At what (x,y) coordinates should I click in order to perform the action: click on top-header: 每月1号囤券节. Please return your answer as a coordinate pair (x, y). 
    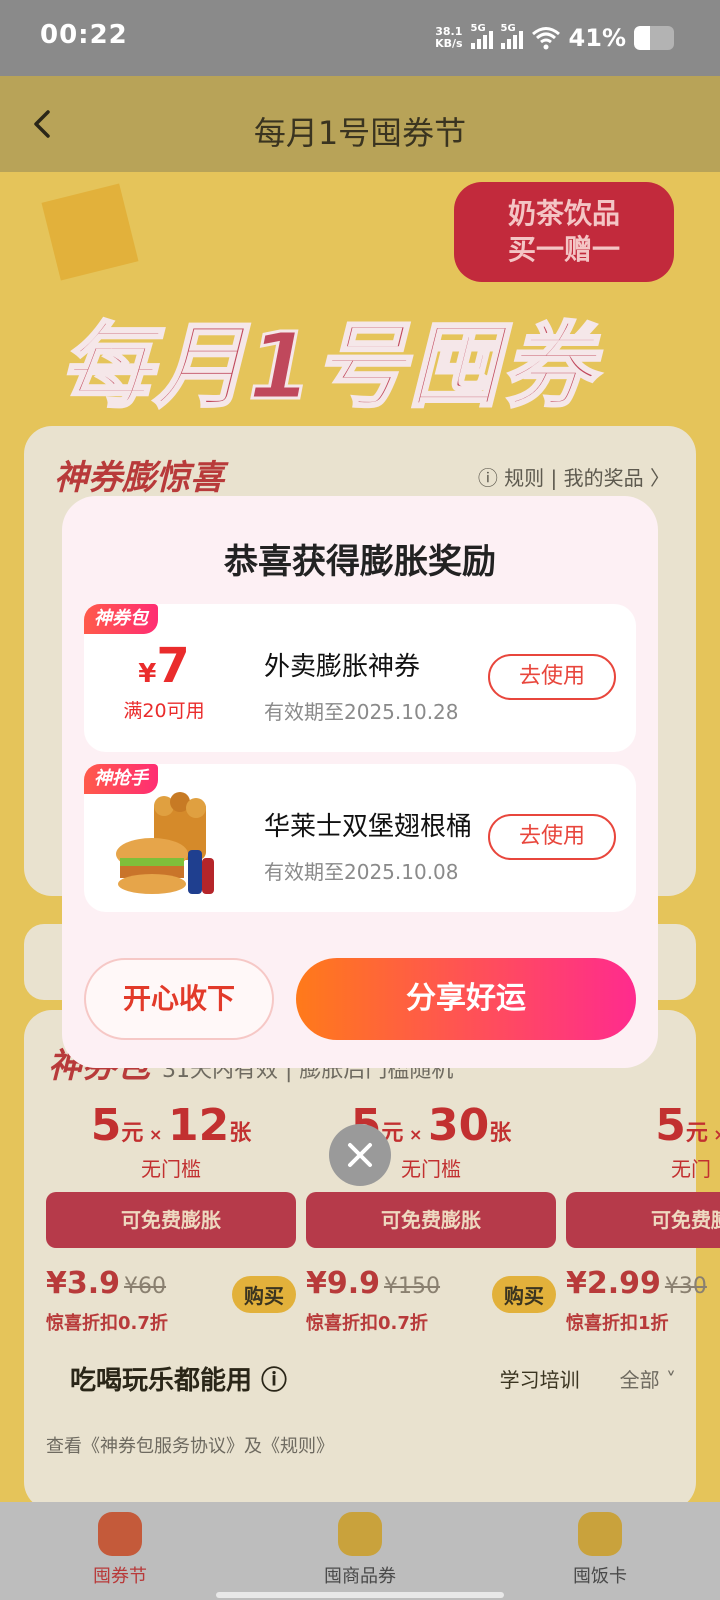
    Looking at the image, I should click on (360, 124).